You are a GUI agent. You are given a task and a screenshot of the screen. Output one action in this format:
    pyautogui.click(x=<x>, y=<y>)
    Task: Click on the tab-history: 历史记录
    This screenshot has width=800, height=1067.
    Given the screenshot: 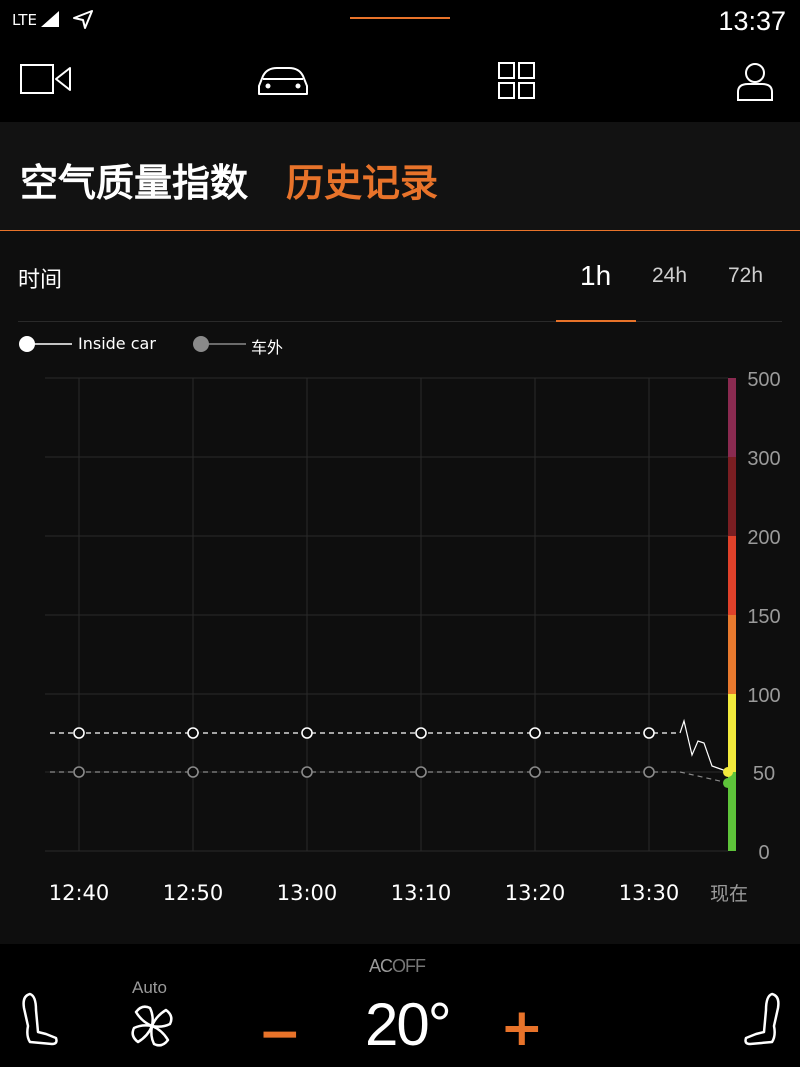 What is the action you would take?
    pyautogui.click(x=362, y=179)
    